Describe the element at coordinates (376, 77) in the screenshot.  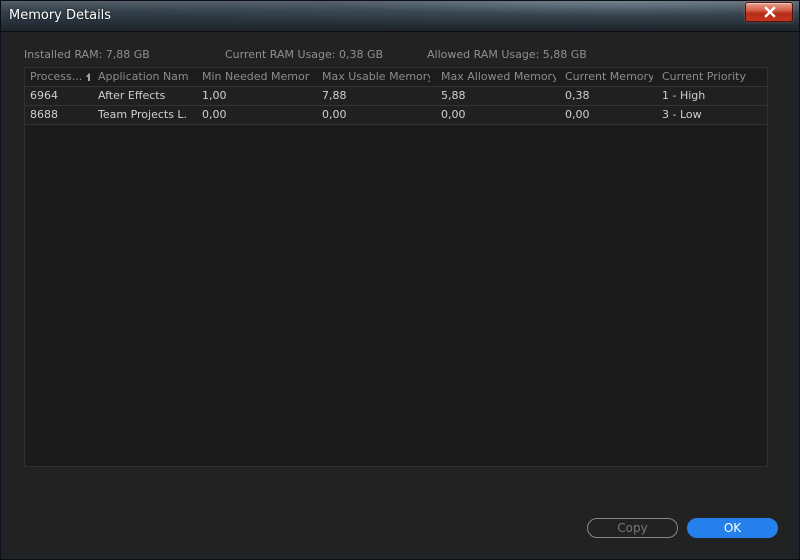
I see `column-header-max-usable-memory: Max Usable Memory` at that location.